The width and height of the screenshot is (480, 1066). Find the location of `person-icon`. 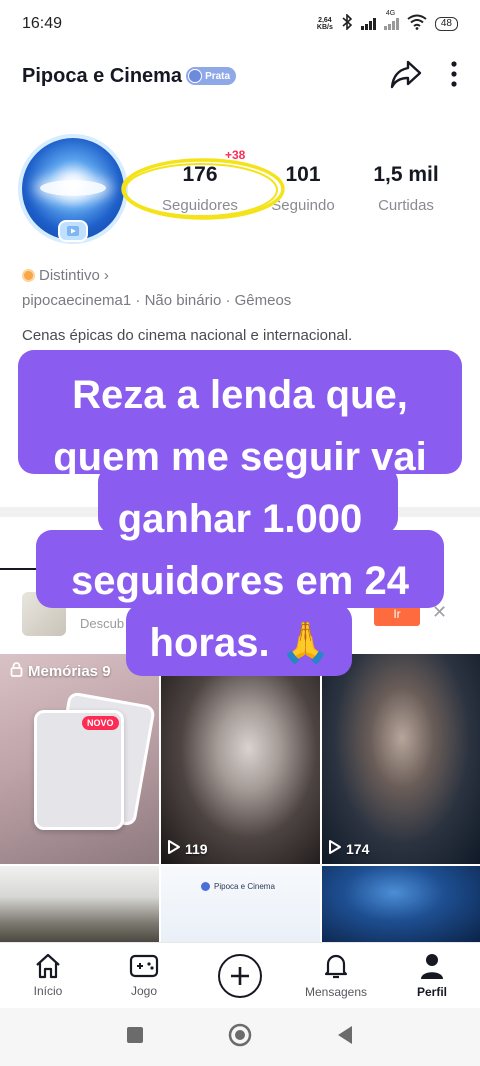

person-icon is located at coordinates (432, 967).